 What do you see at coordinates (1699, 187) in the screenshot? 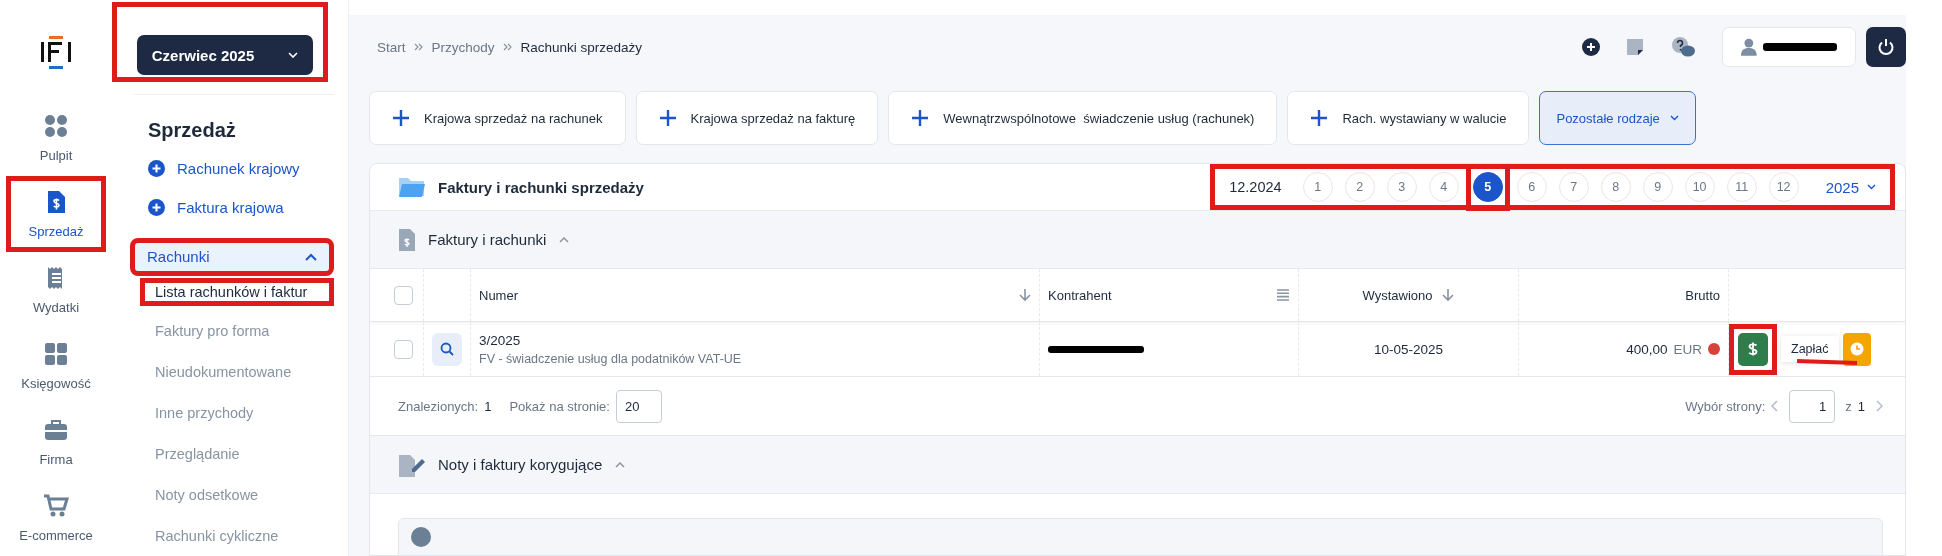
I see `month-pill: 10` at bounding box center [1699, 187].